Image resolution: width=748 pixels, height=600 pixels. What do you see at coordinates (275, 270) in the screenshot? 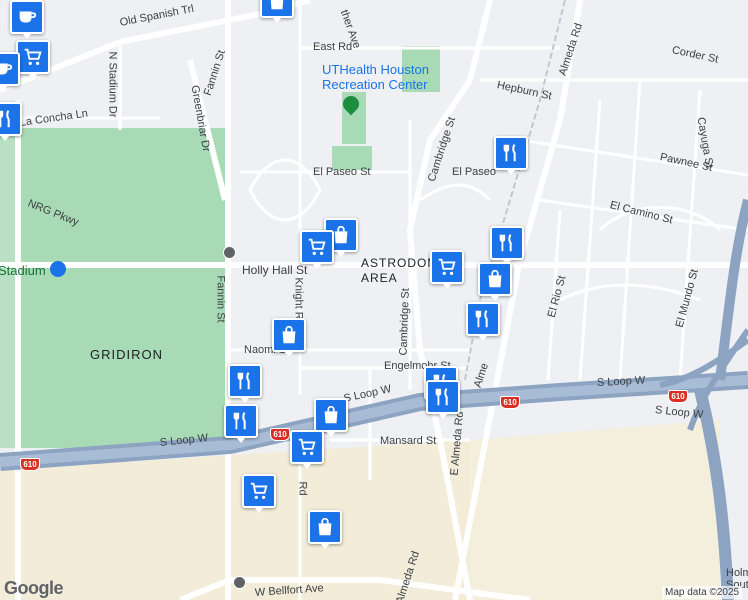
I see `street-label-holly-hall: Holly Hall St` at bounding box center [275, 270].